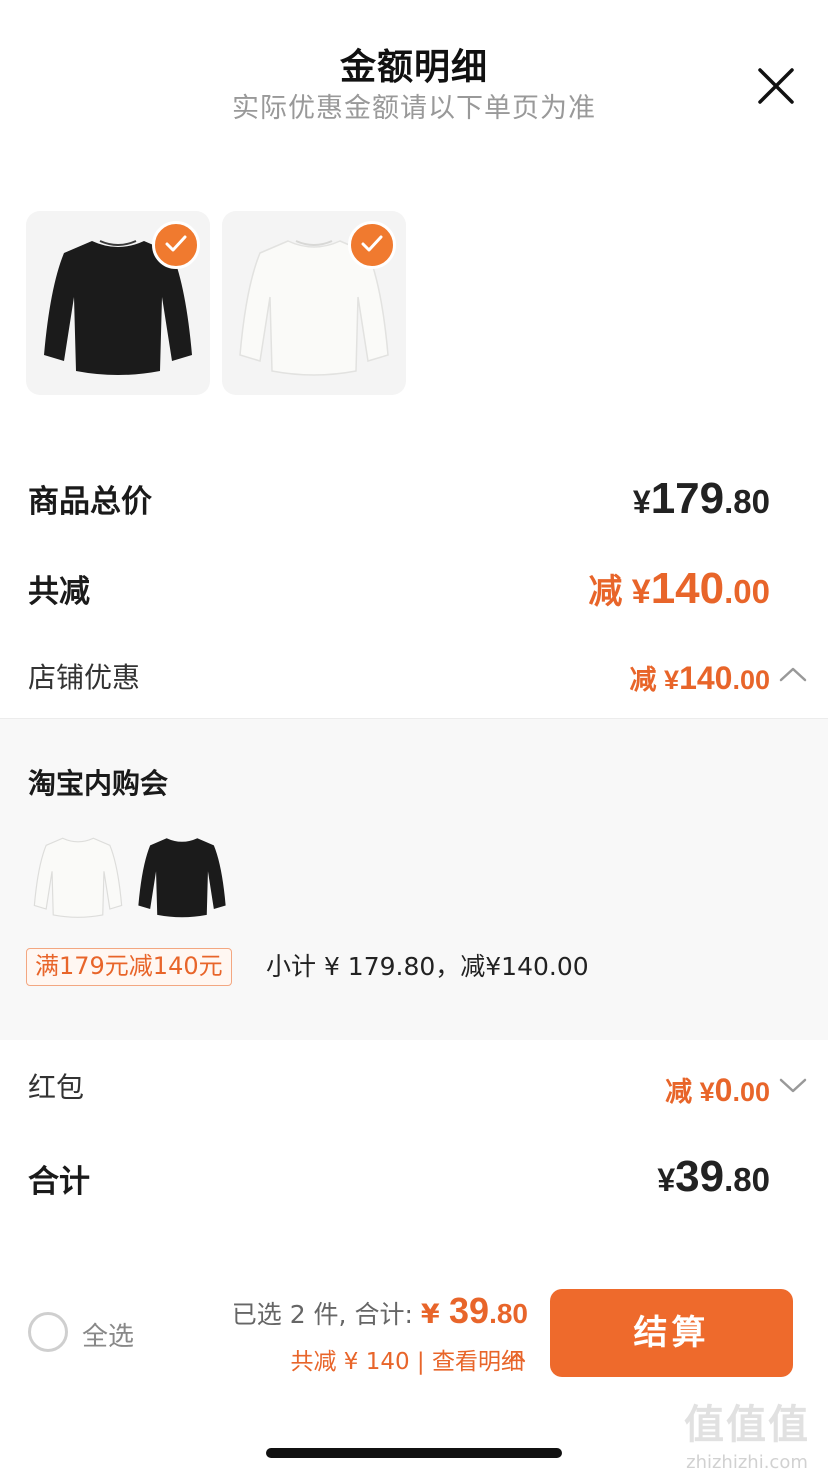 The height and width of the screenshot is (1476, 828). What do you see at coordinates (56, 1087) in the screenshot?
I see `red-packet-label: 红包` at bounding box center [56, 1087].